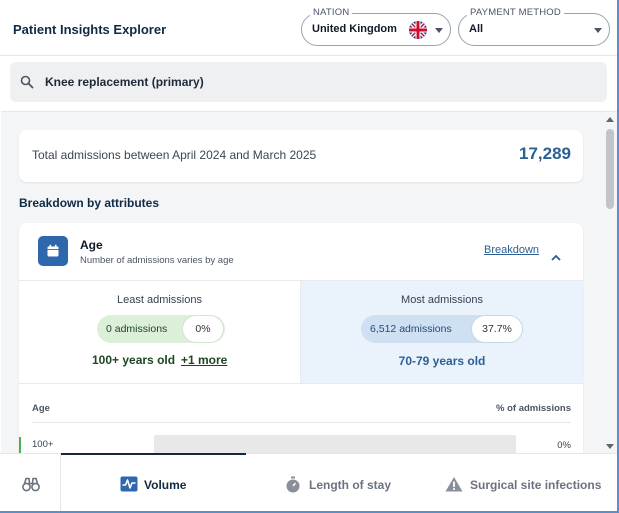 The height and width of the screenshot is (513, 619). What do you see at coordinates (497, 329) in the screenshot?
I see `most-admissions-percent: 37.7%` at bounding box center [497, 329].